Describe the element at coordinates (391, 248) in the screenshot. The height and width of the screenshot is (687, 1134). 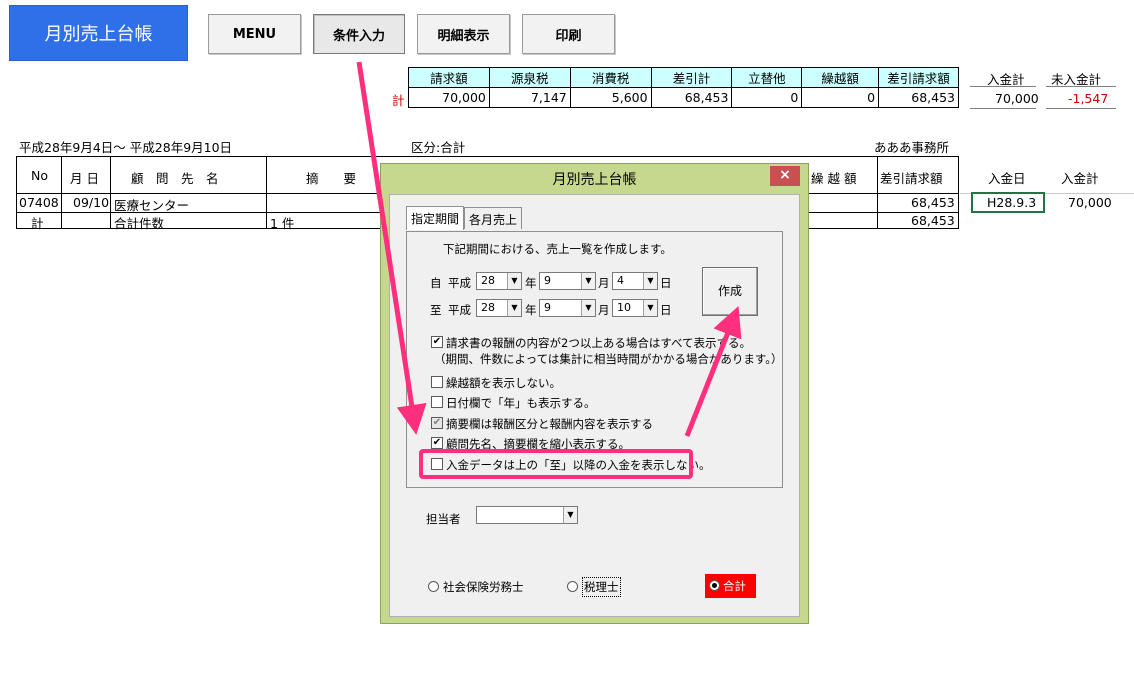
I see `arrow-to-checkbox` at that location.